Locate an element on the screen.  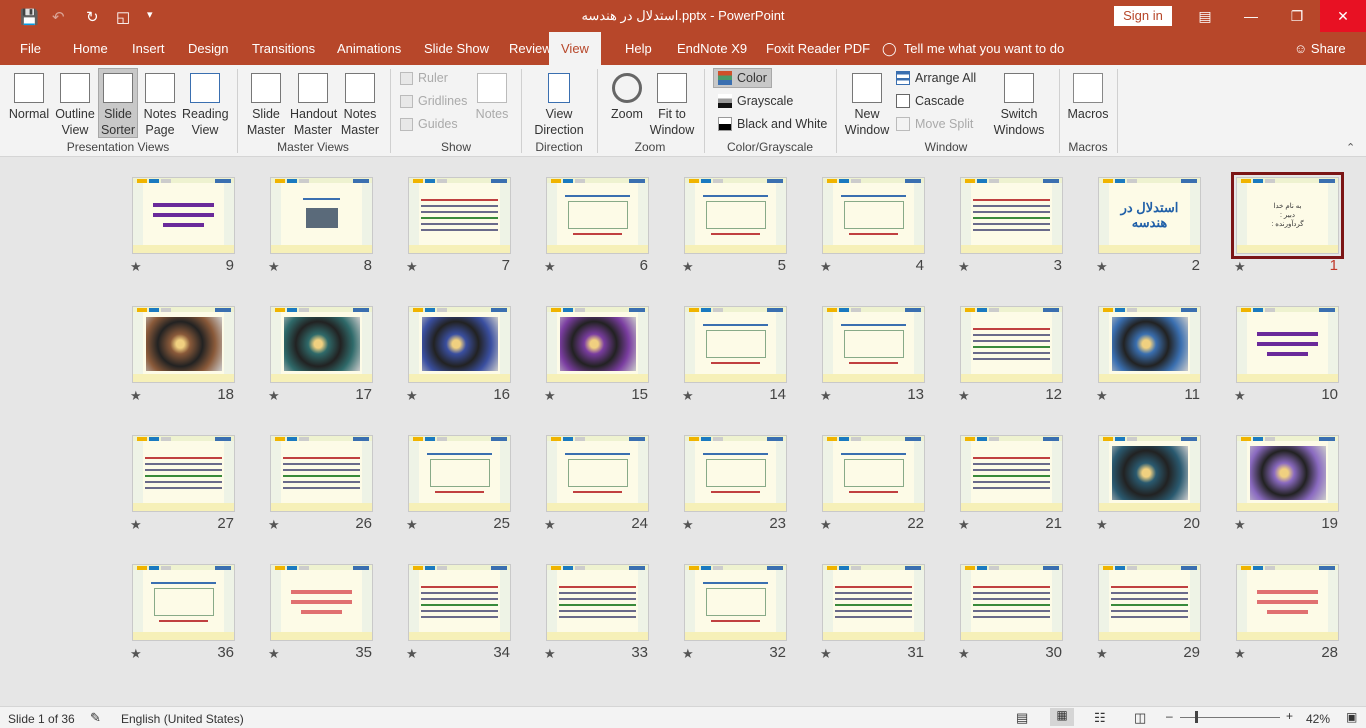
share-button: ☺ Share is located at coordinates (1320, 48).